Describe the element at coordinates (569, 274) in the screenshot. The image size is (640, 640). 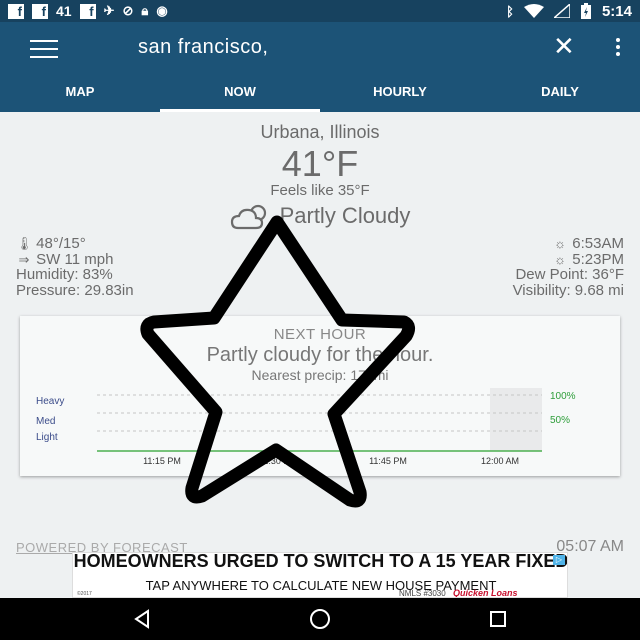
I see `dew-point: Dew Point: 36°F` at that location.